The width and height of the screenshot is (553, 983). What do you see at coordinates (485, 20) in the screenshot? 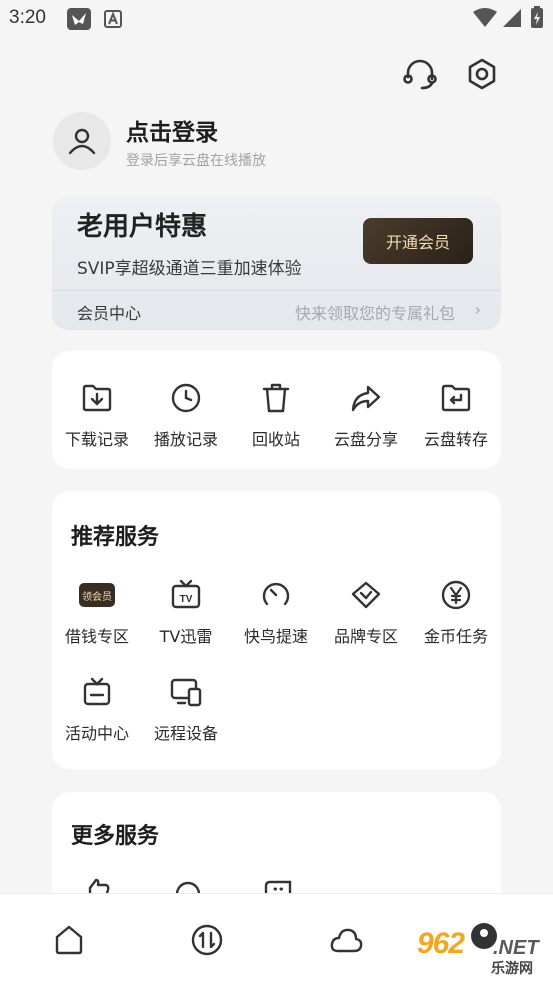
I see `wifi-icon` at bounding box center [485, 20].